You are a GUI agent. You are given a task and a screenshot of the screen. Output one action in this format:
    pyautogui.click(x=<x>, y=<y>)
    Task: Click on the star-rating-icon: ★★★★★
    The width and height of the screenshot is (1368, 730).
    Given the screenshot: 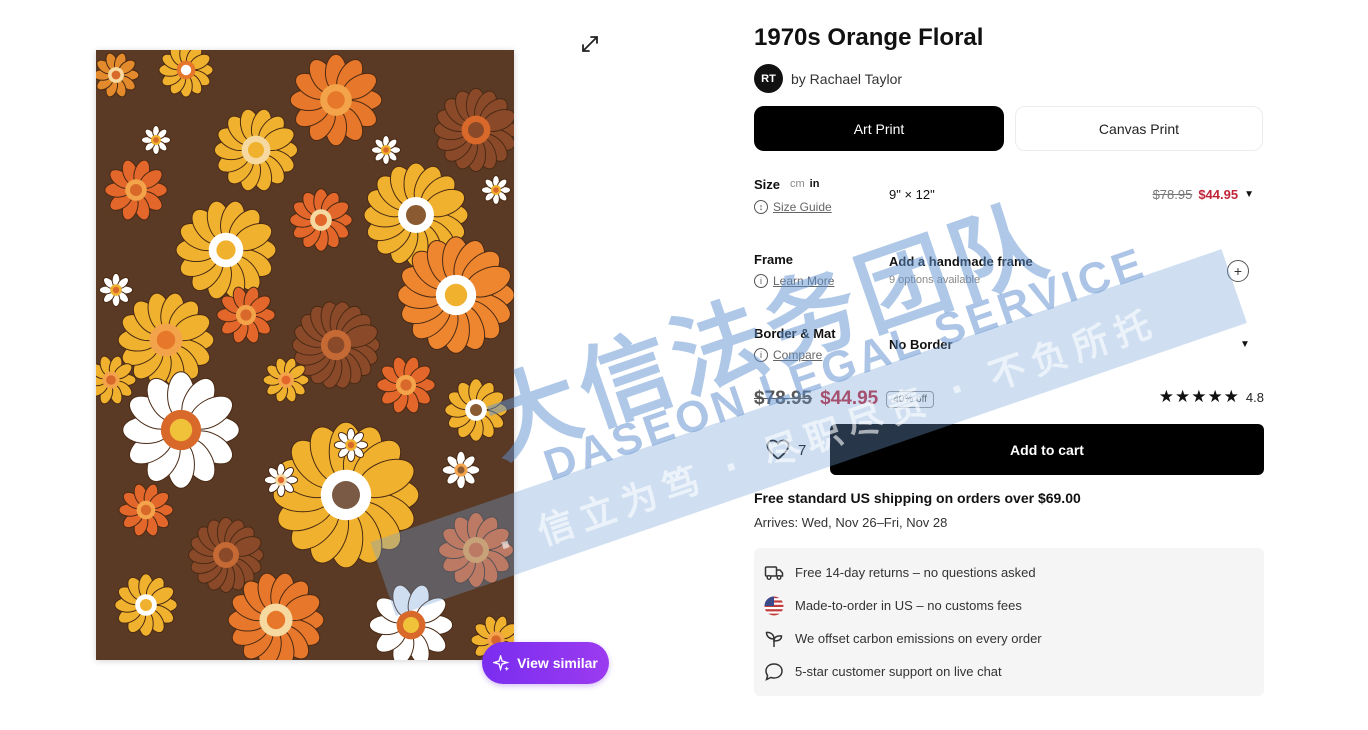 What is the action you would take?
    pyautogui.click(x=1199, y=396)
    